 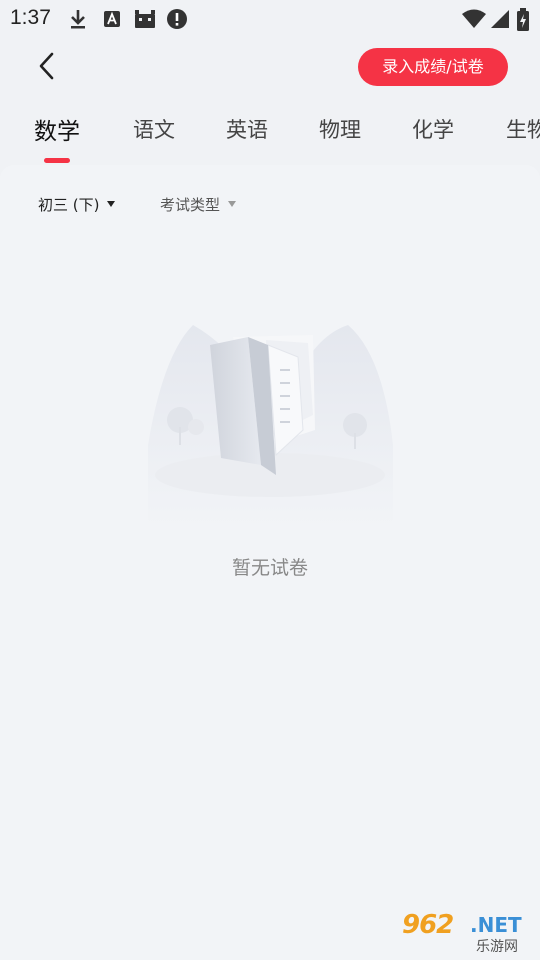 I want to click on android-icon, so click(x=145, y=19).